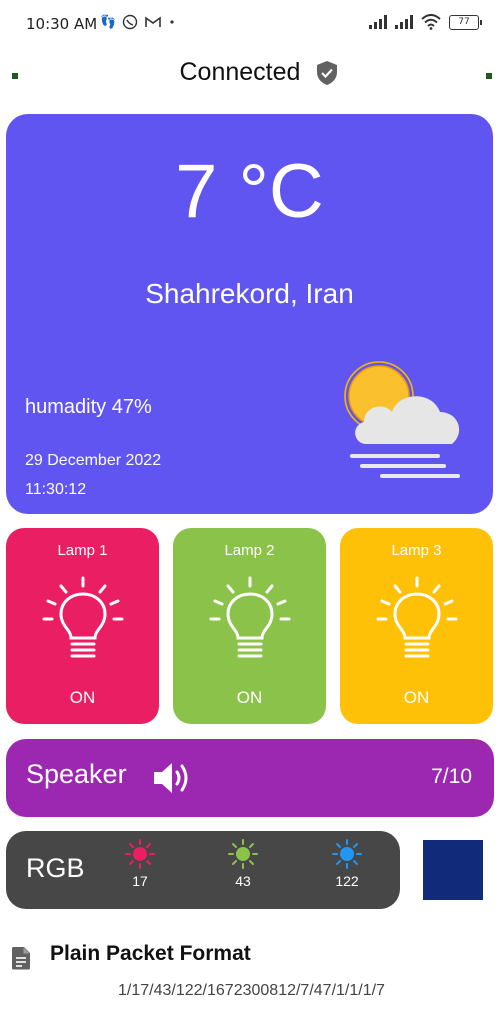 This screenshot has height=1015, width=503. Describe the element at coordinates (249, 550) in the screenshot. I see `lamp-label: Lamp 2` at that location.